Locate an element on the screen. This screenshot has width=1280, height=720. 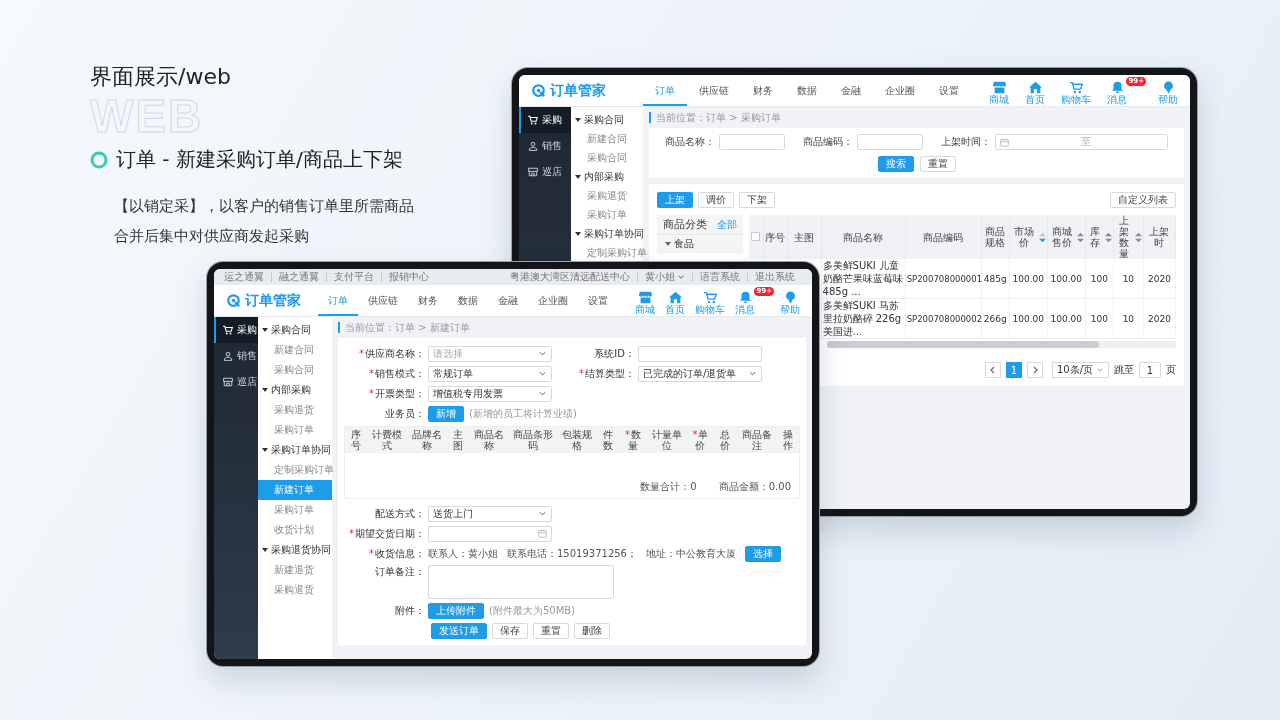
submenu-group: 采购退货协同 is located at coordinates (295, 550).